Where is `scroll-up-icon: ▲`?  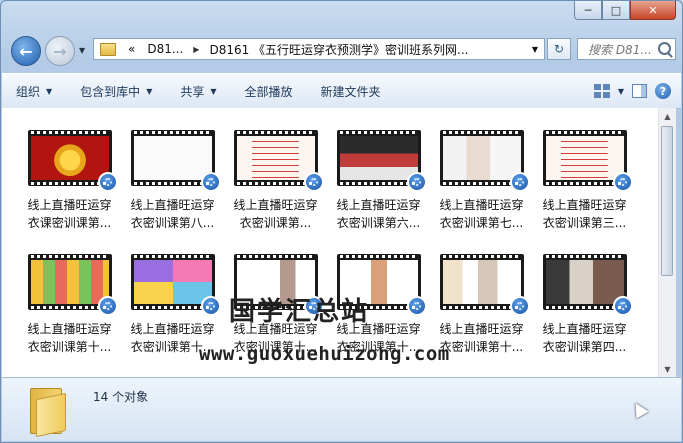
scroll-up-icon: ▲ is located at coordinates (667, 116).